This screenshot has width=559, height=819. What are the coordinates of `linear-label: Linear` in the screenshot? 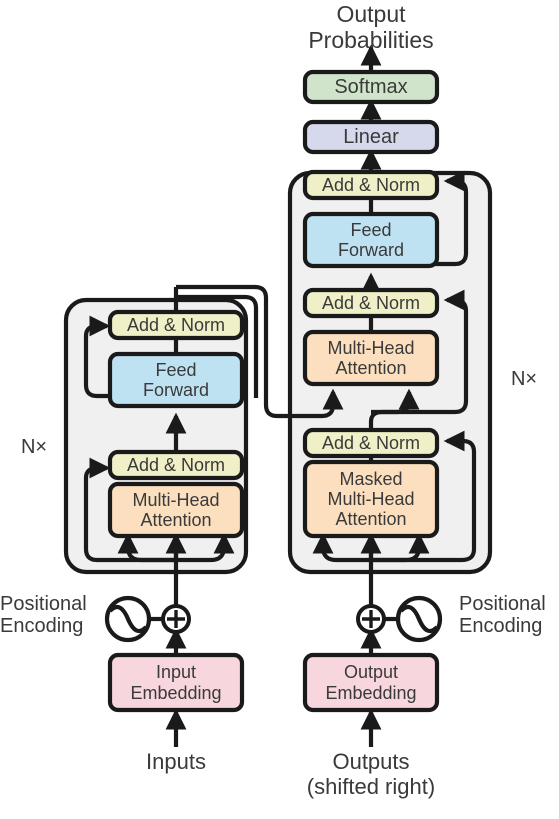 It's located at (371, 136).